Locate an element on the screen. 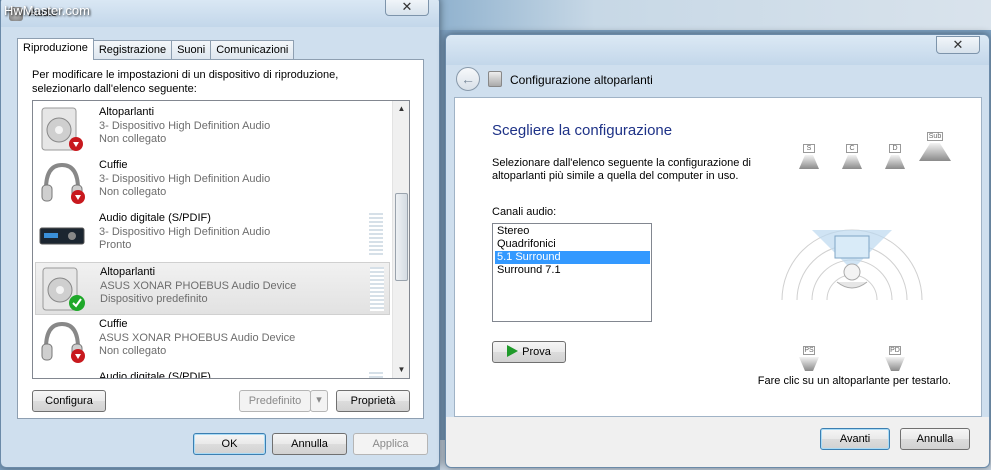 This screenshot has width=991, height=470. device-status: Pronto is located at coordinates (115, 245).